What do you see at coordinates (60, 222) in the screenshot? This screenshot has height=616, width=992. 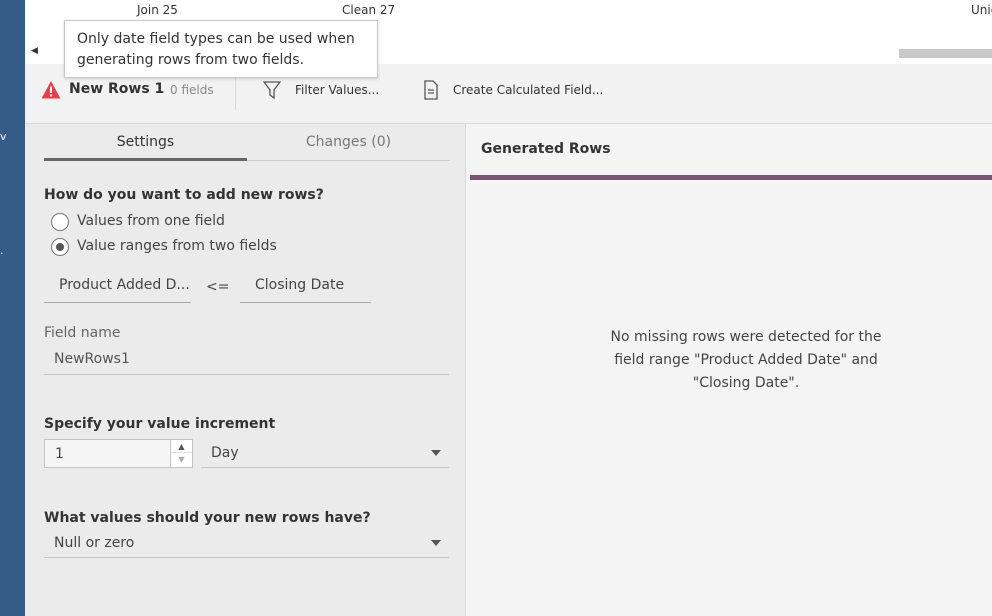 I see `radio-one-field` at bounding box center [60, 222].